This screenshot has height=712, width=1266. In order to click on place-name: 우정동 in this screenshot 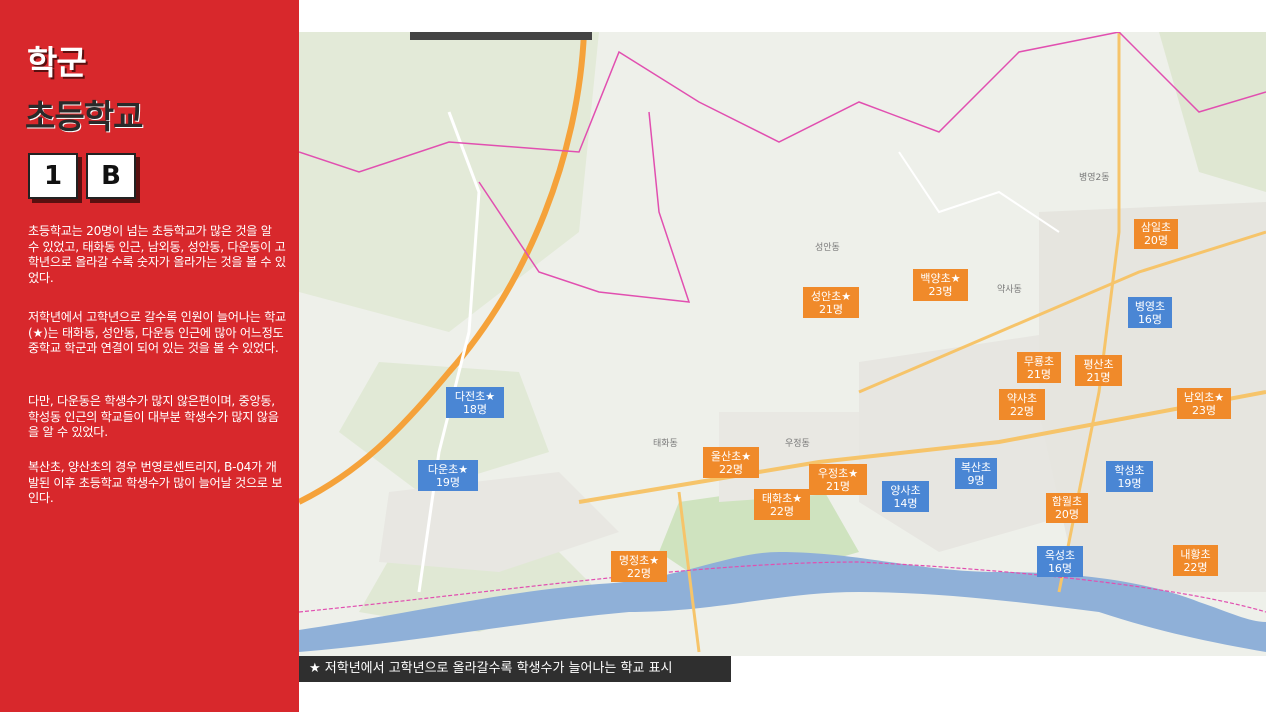, I will do `click(797, 444)`.